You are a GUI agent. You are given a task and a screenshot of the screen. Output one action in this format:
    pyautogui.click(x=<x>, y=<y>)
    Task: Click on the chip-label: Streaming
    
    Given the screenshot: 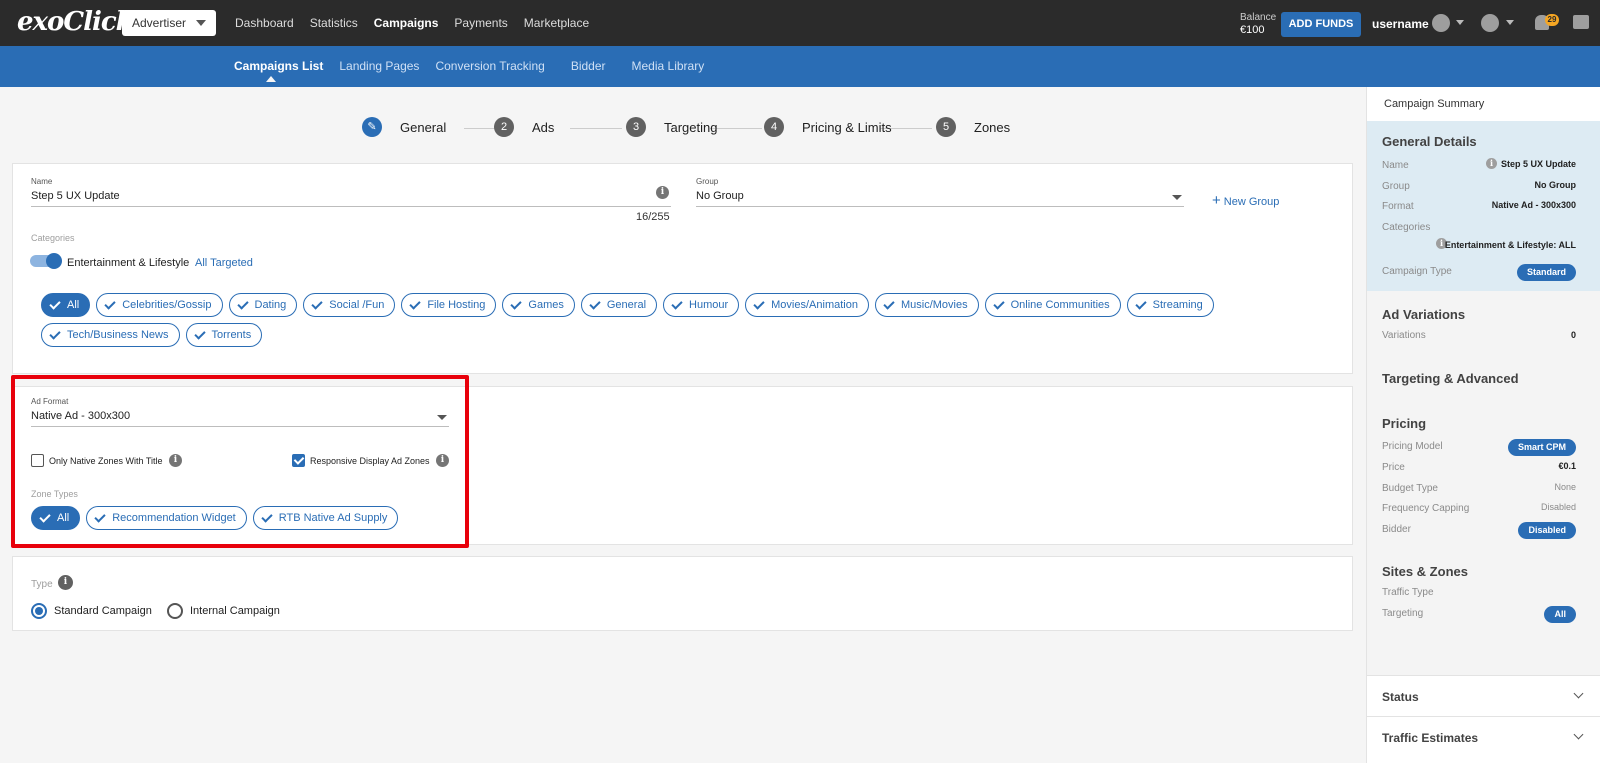 What is the action you would take?
    pyautogui.click(x=1177, y=305)
    